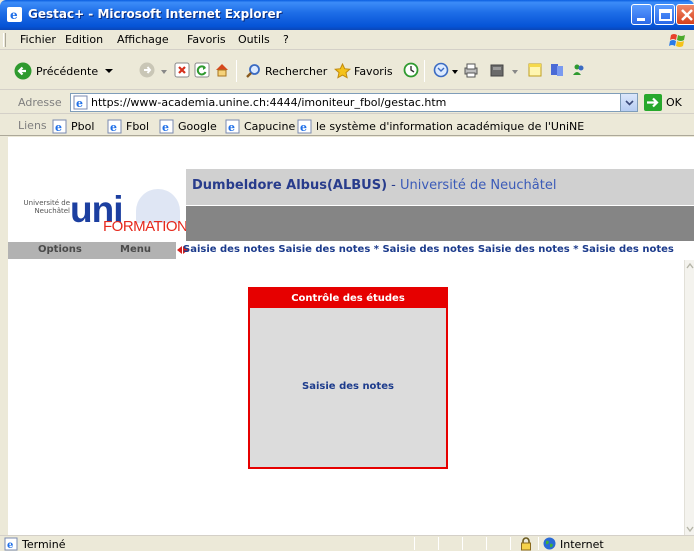 The image size is (694, 551). I want to click on link-label: Pbol, so click(83, 126).